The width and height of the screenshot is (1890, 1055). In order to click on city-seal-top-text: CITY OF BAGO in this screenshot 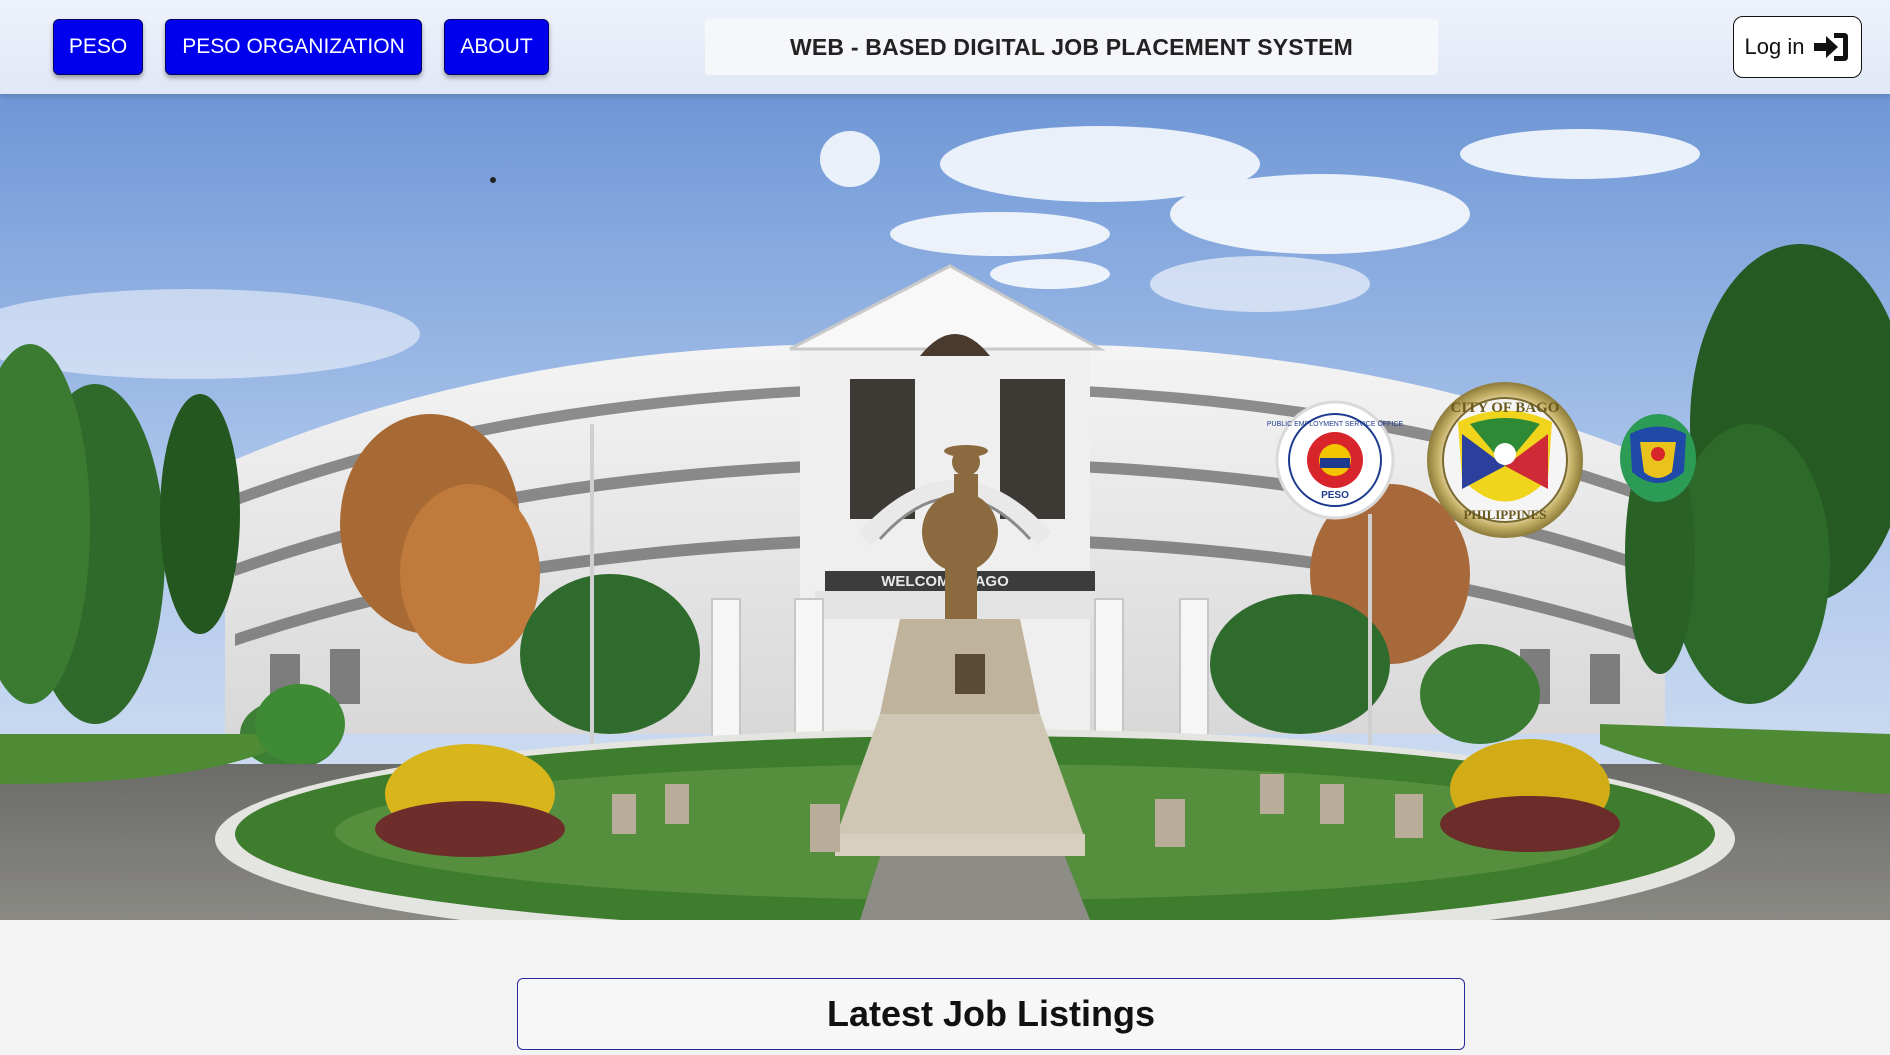, I will do `click(1505, 408)`.